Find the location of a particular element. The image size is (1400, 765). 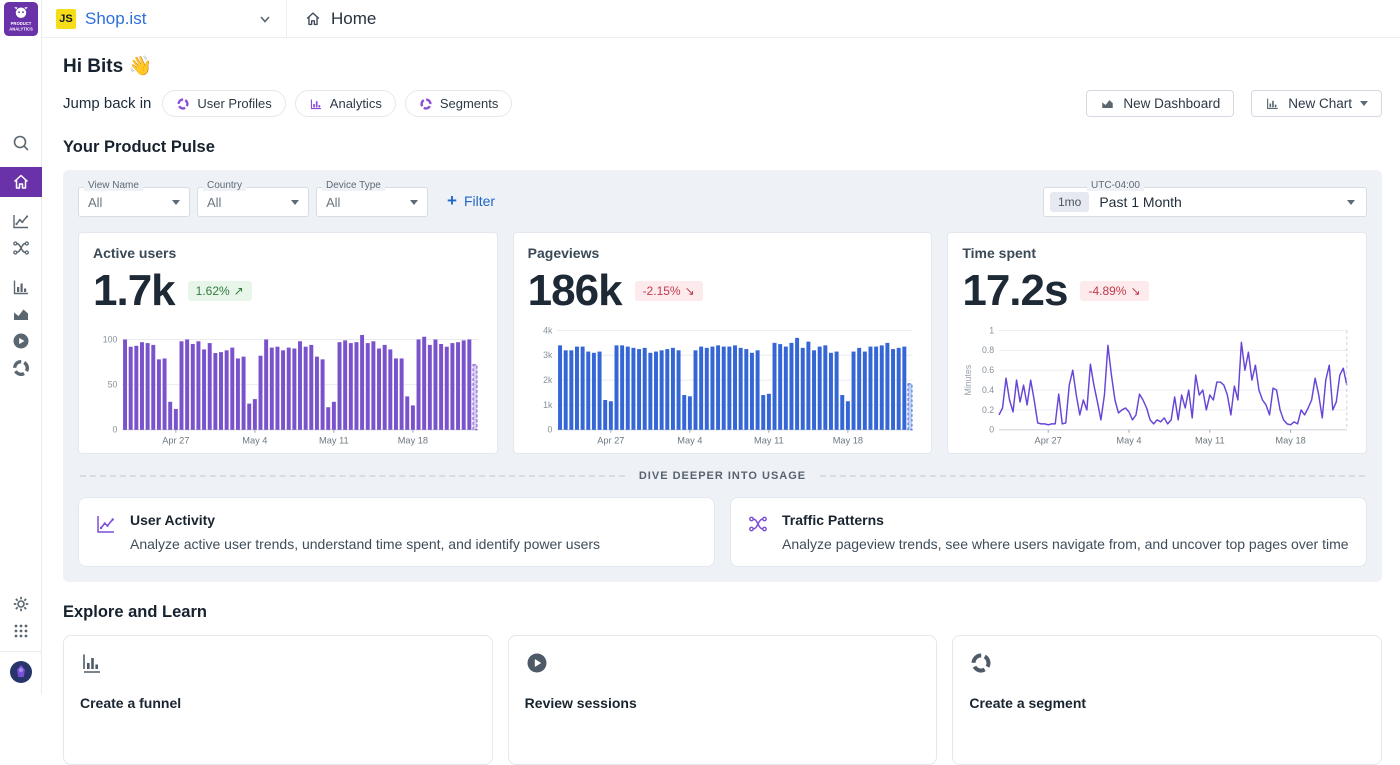

svg-text: 50 is located at coordinates (113, 385).